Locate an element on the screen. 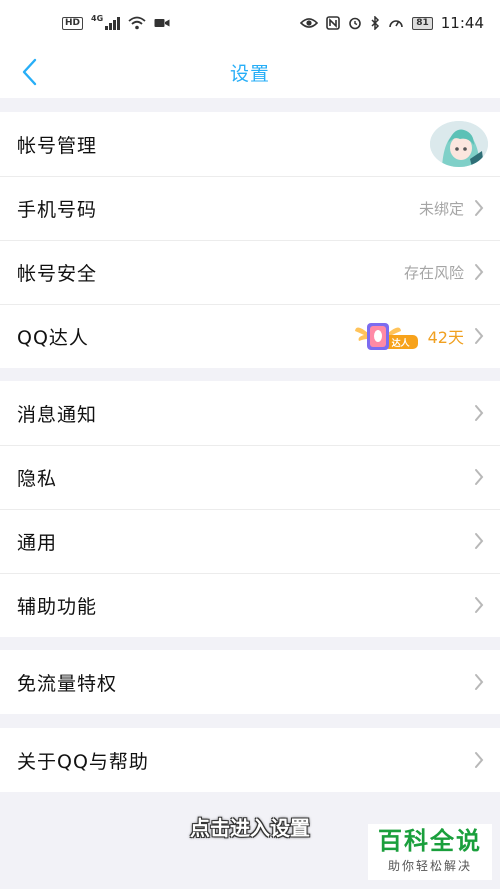  page-title: 设置 is located at coordinates (249, 73).